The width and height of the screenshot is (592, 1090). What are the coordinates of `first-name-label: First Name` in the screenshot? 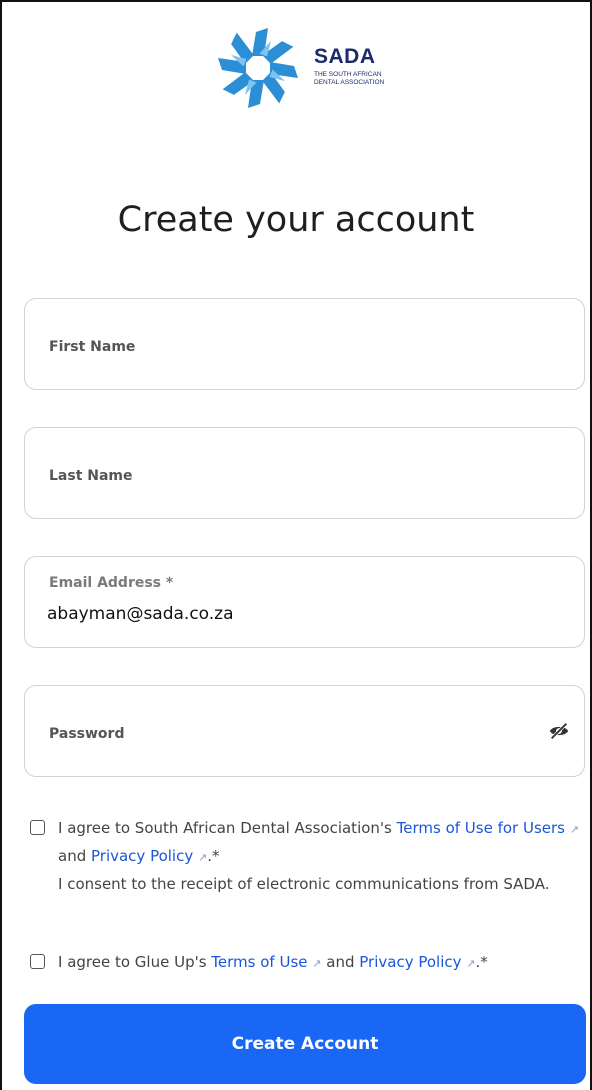 It's located at (92, 347).